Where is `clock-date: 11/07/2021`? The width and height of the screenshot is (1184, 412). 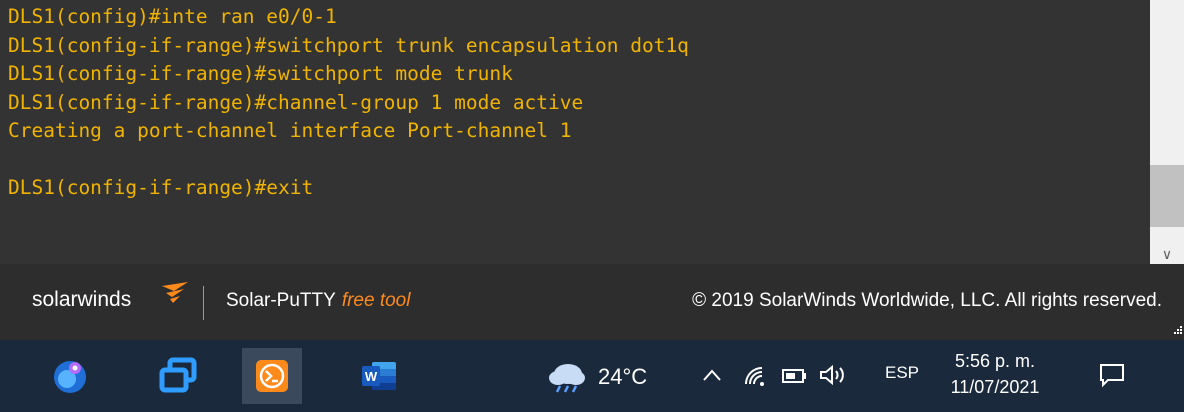
clock-date: 11/07/2021 is located at coordinates (995, 387).